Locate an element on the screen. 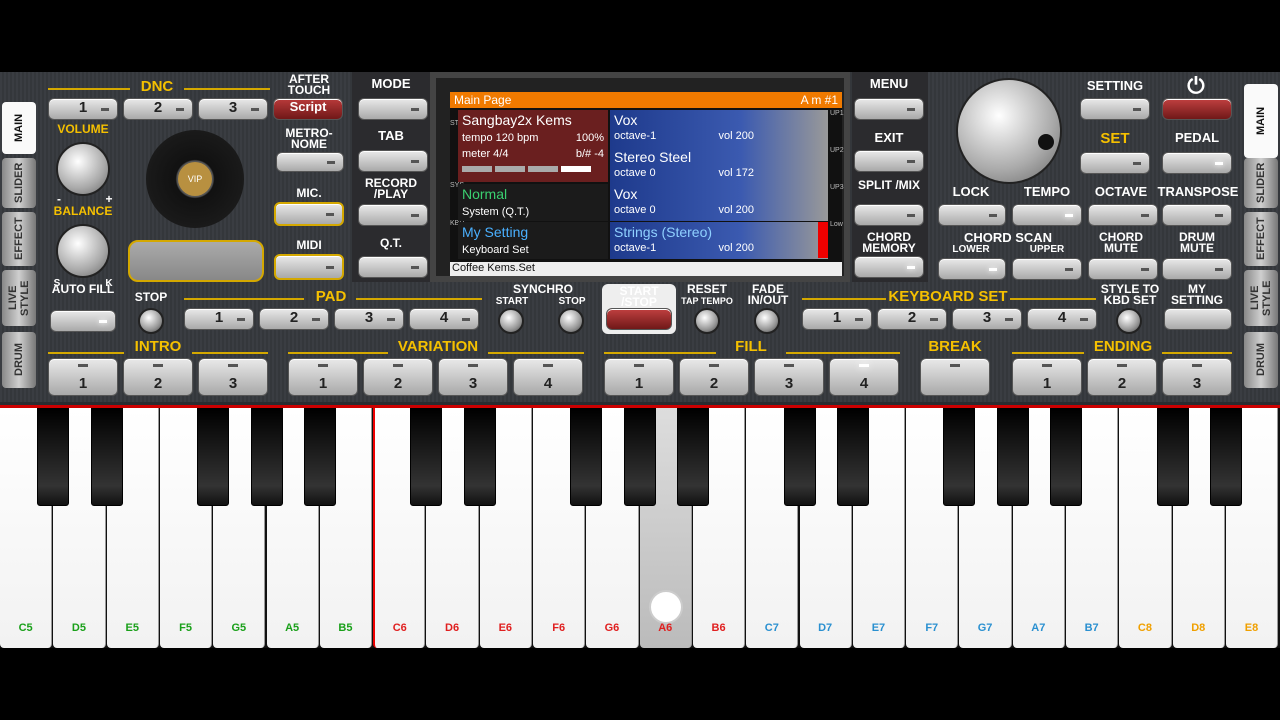 Image resolution: width=1280 pixels, height=720 pixels. menu-button is located at coordinates (889, 109).